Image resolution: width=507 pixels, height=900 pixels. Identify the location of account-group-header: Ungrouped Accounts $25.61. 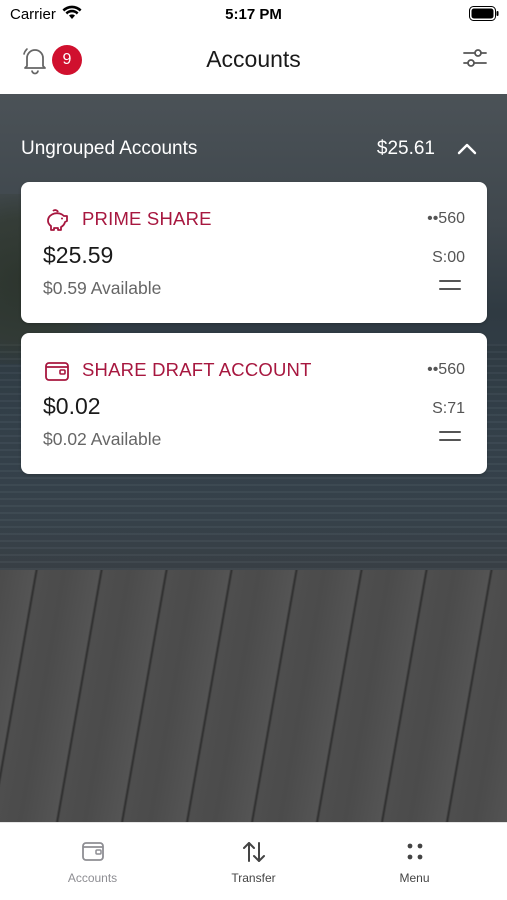
(254, 149).